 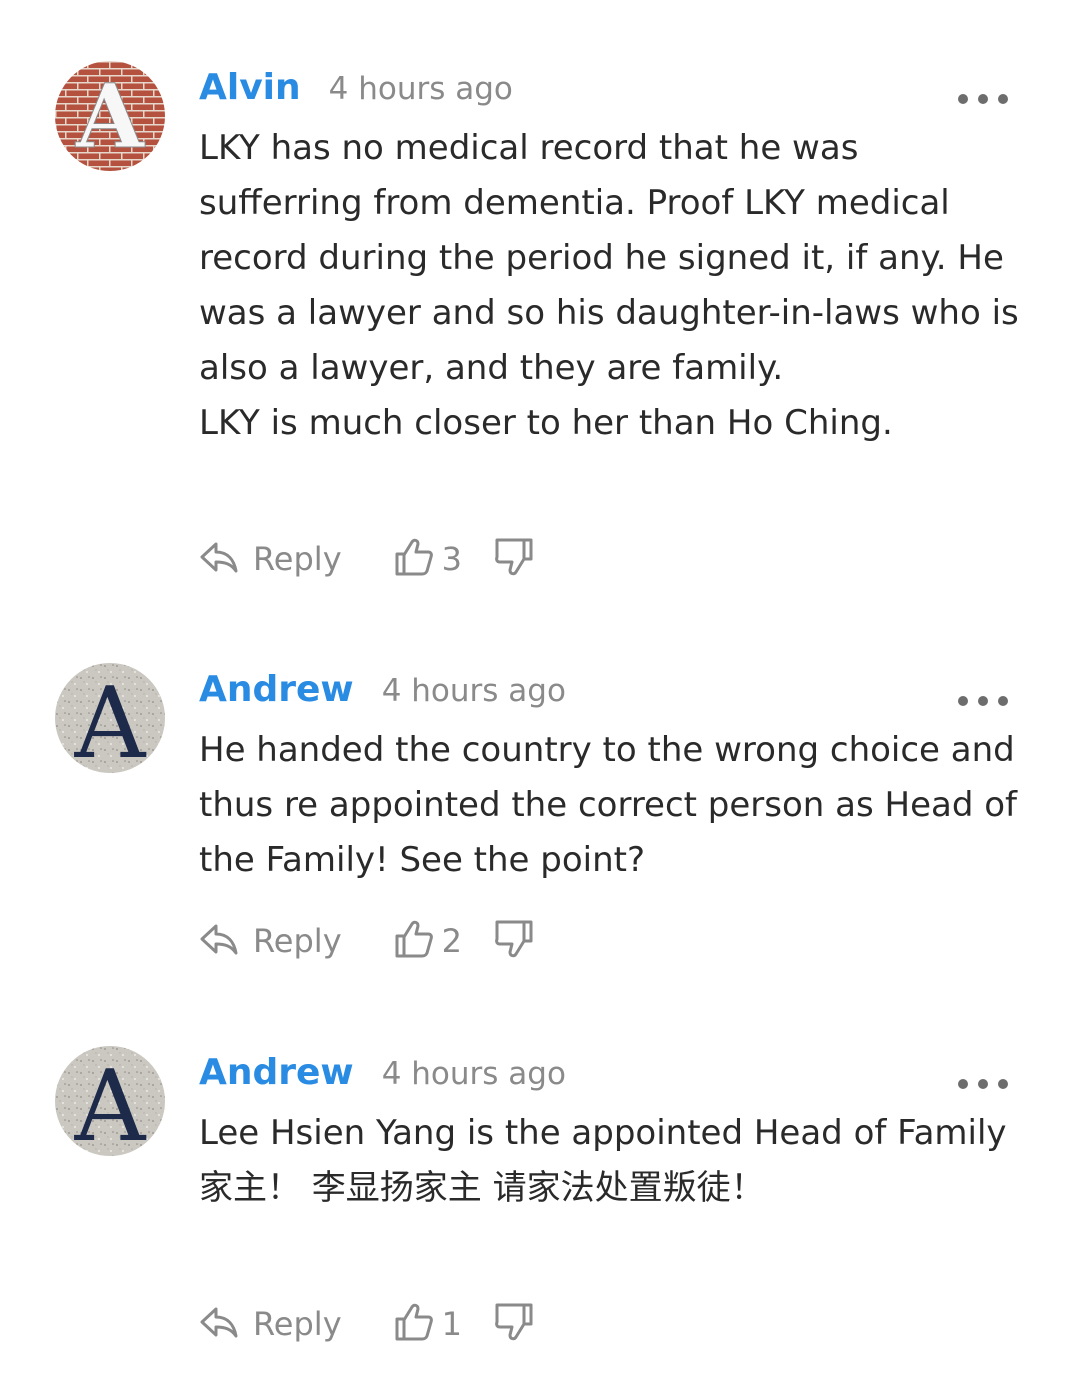 I want to click on comment-actions: Reply 1, so click(x=366, y=1324).